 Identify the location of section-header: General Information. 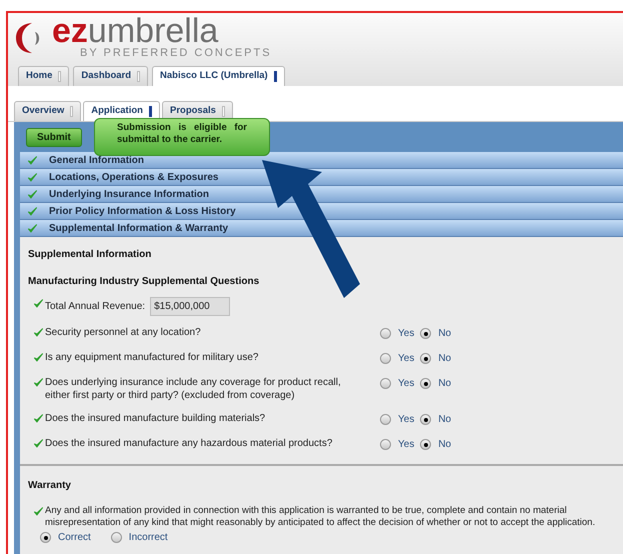
(321, 160).